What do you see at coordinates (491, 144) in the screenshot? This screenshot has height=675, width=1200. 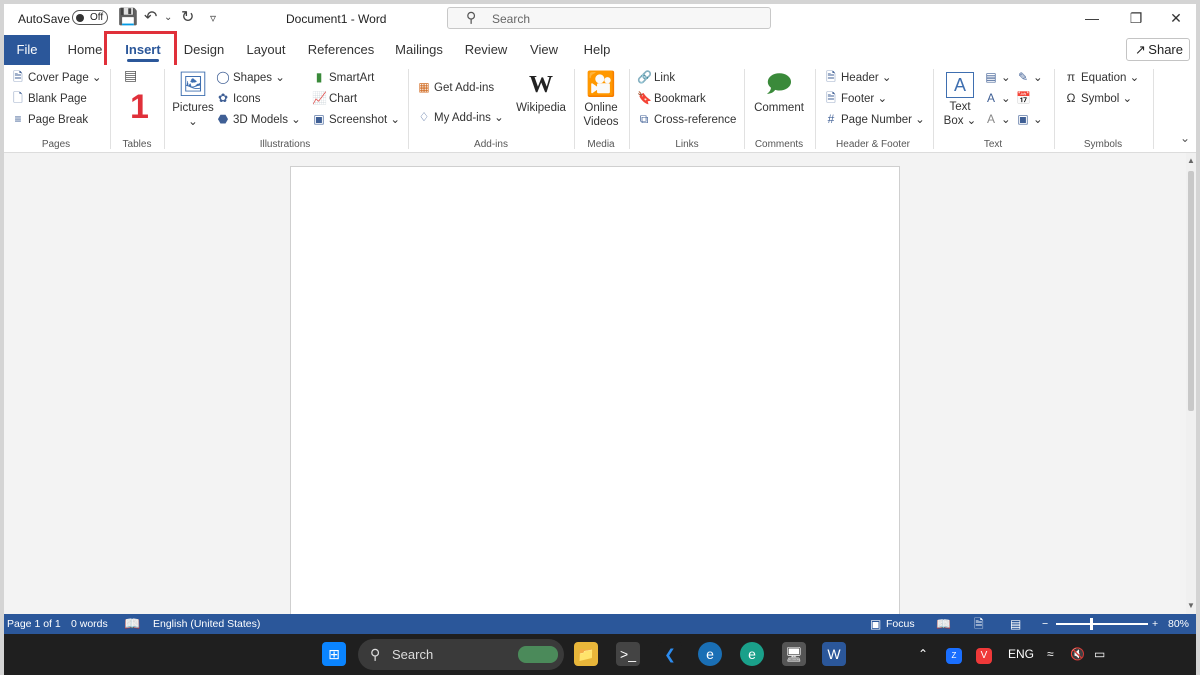 I see `group-label-addins: Add-ins` at bounding box center [491, 144].